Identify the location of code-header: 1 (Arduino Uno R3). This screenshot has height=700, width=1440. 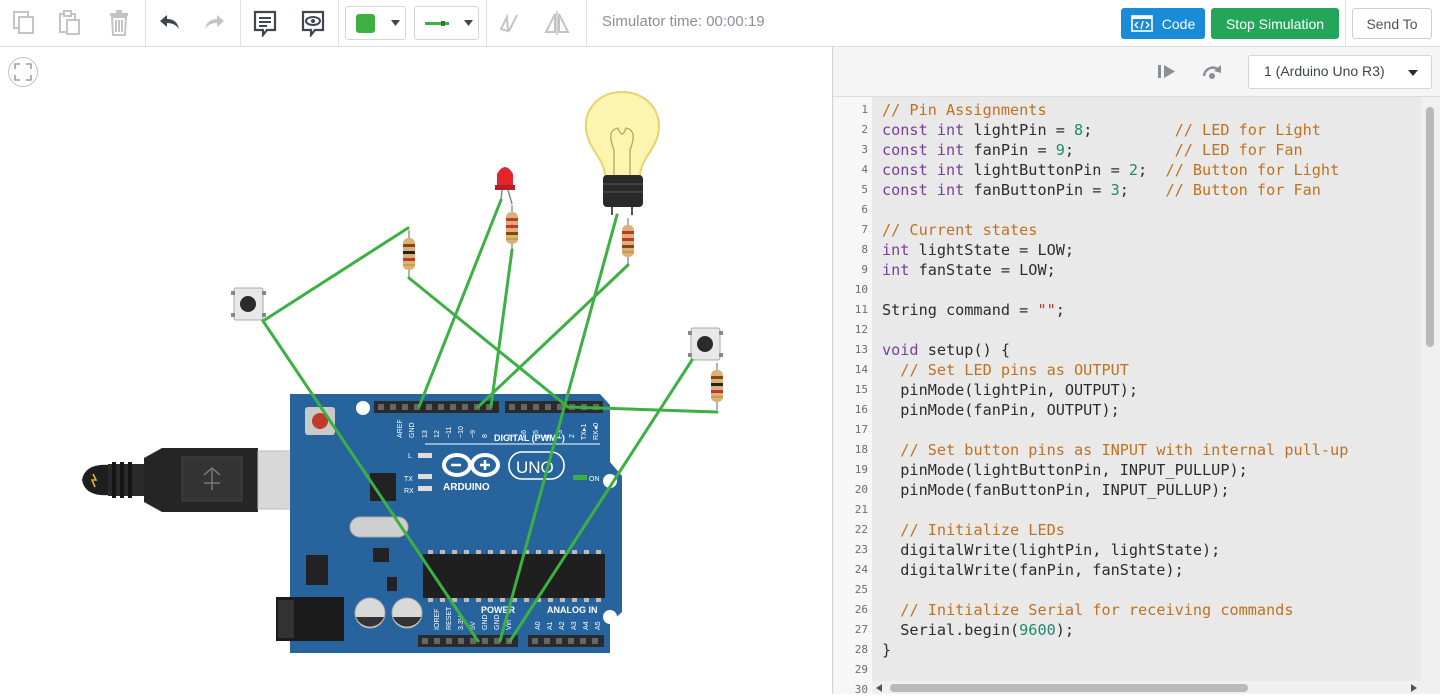
(1136, 72).